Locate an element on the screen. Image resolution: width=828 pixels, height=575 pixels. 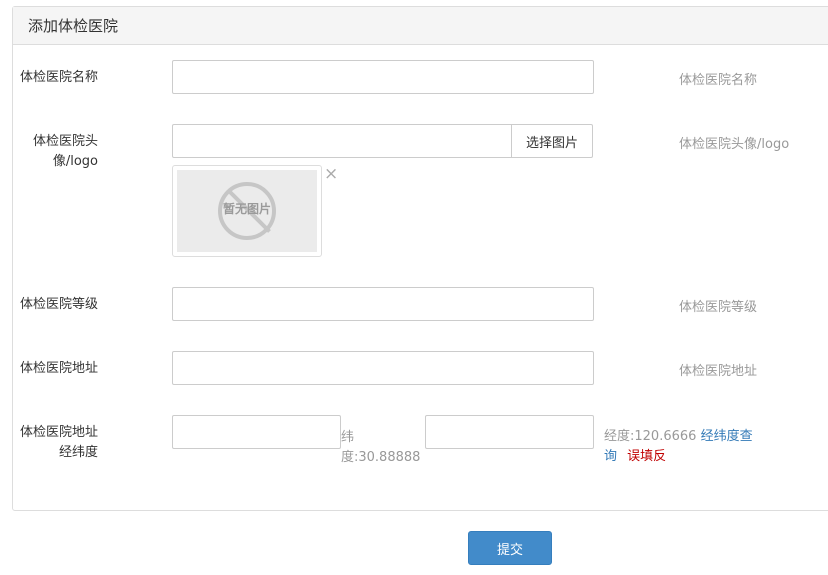
coords-lookup-link-part1: 经纬度查 is located at coordinates (727, 436).